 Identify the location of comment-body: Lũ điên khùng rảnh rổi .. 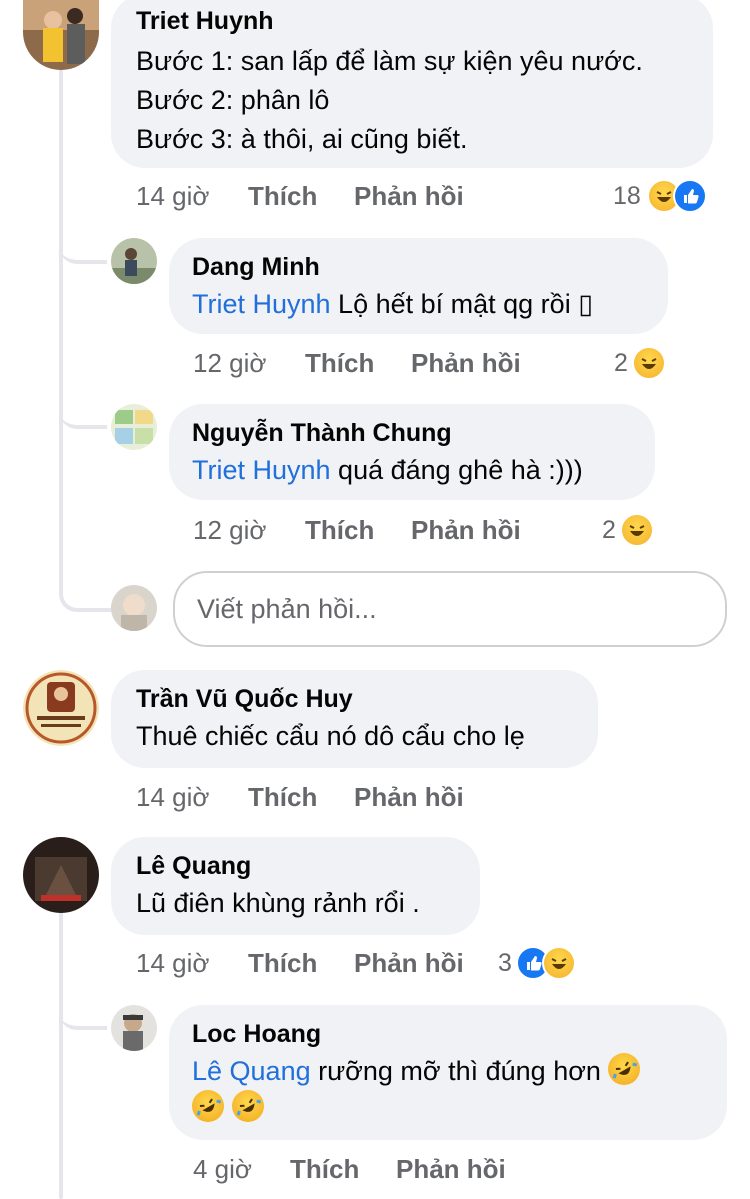
(278, 903).